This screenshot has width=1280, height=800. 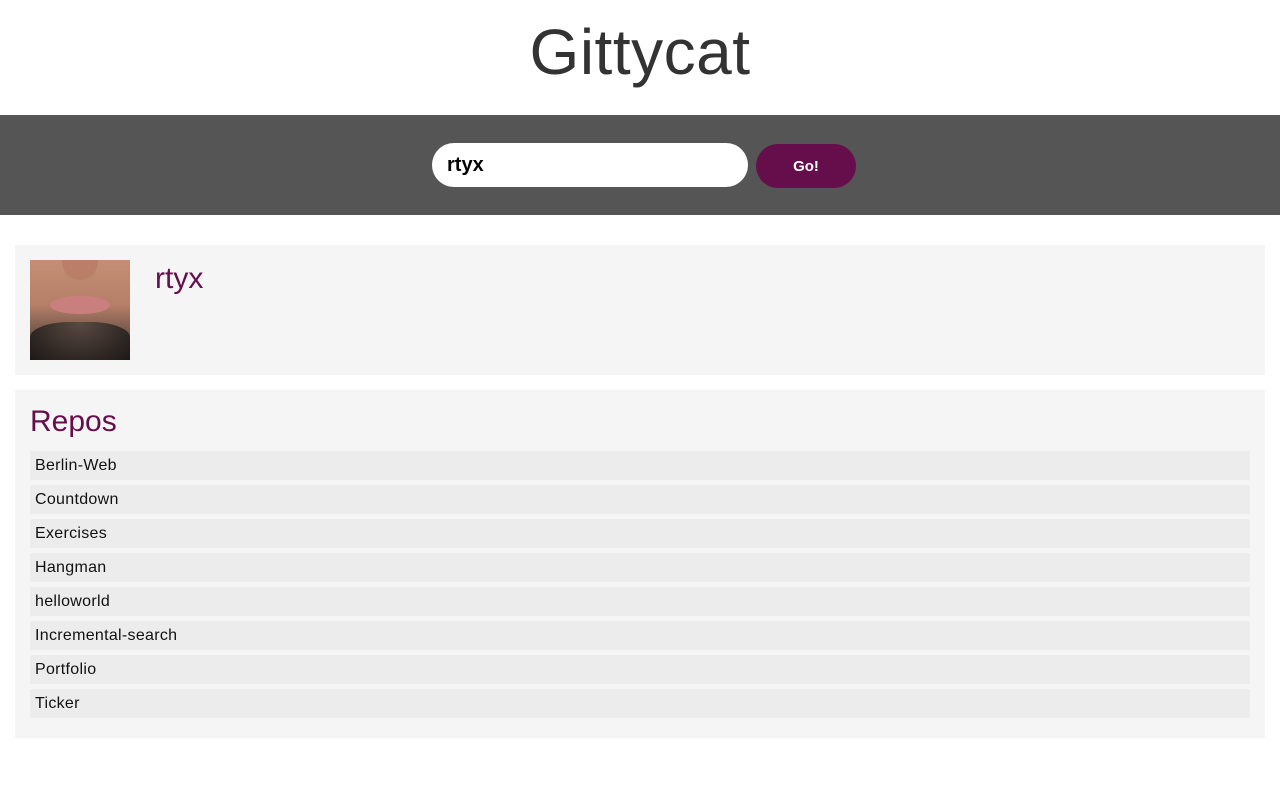 I want to click on repo-item: Countdown, so click(x=640, y=499).